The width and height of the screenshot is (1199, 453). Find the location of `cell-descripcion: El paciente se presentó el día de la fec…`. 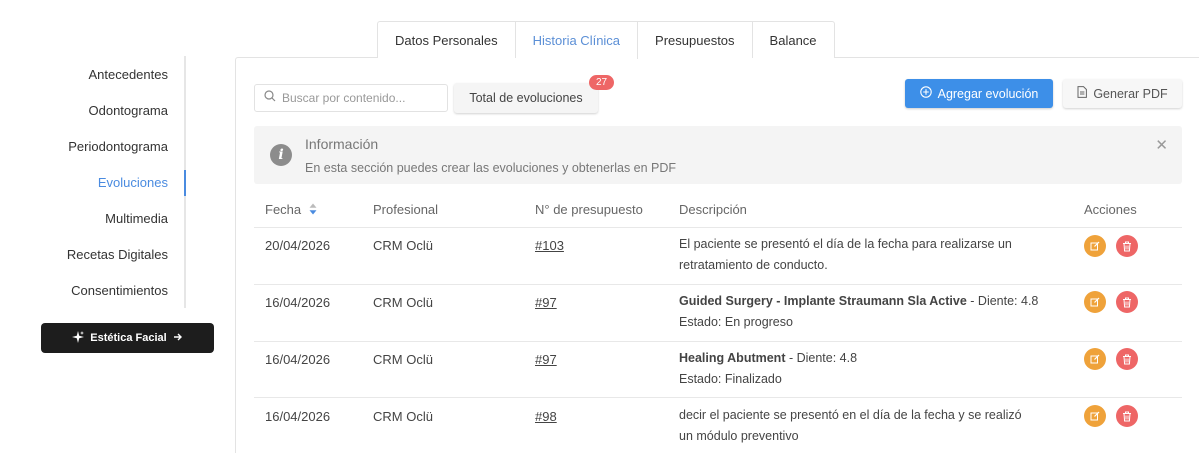

cell-descripcion: El paciente se presentó el día de la fec… is located at coordinates (874, 255).